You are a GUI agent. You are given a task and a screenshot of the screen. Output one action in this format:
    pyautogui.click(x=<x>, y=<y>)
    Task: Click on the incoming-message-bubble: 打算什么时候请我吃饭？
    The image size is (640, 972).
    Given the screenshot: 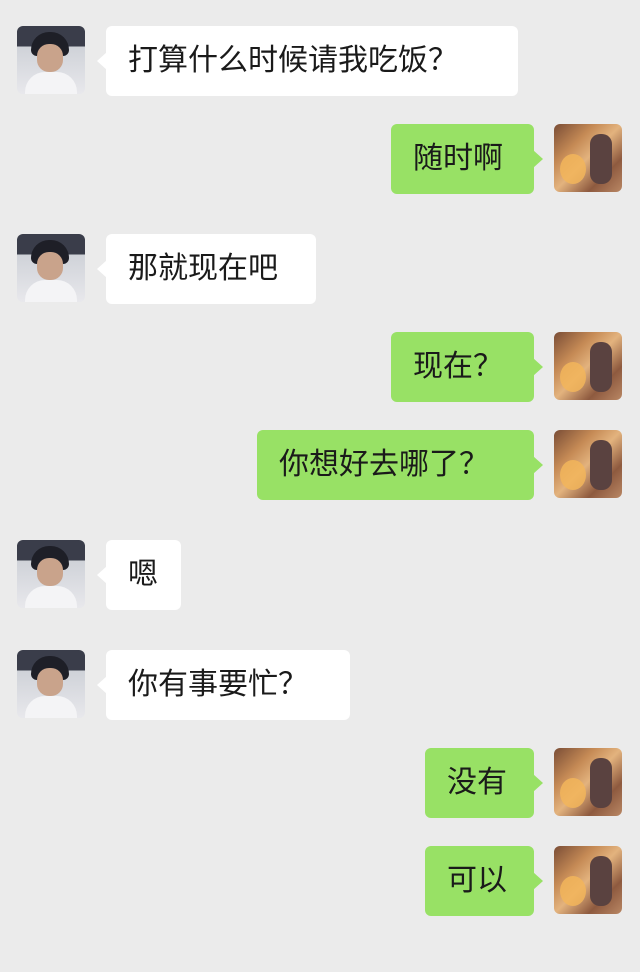 What is the action you would take?
    pyautogui.click(x=307, y=61)
    